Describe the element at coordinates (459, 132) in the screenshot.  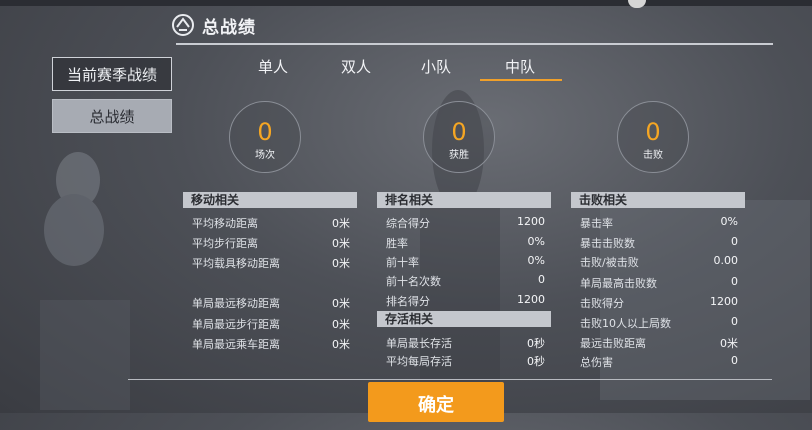
I see `wins-value: 0` at that location.